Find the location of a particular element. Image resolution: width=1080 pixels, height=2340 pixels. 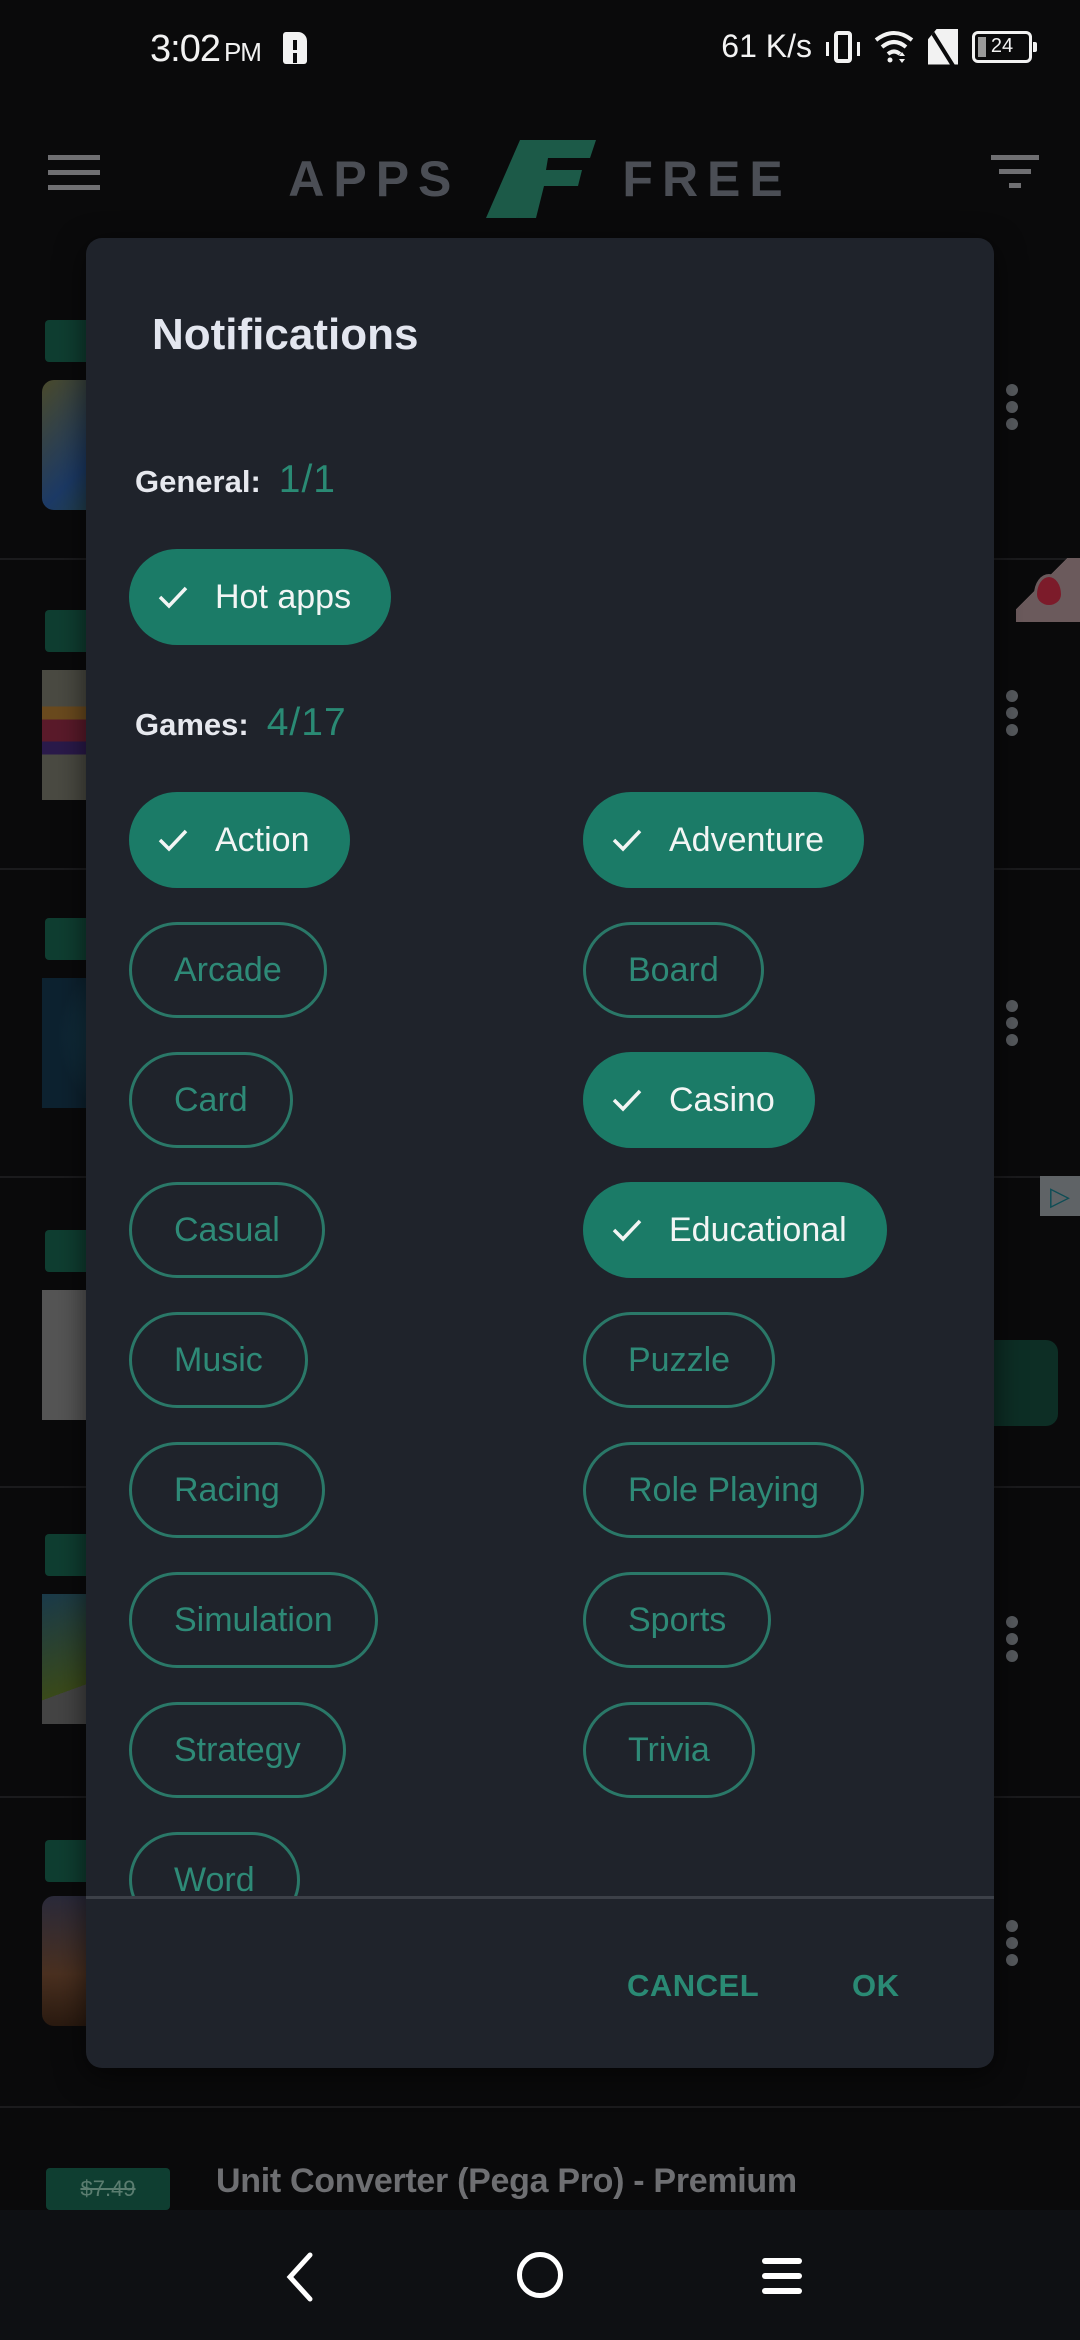

chip-casino: Casino is located at coordinates (699, 1100).